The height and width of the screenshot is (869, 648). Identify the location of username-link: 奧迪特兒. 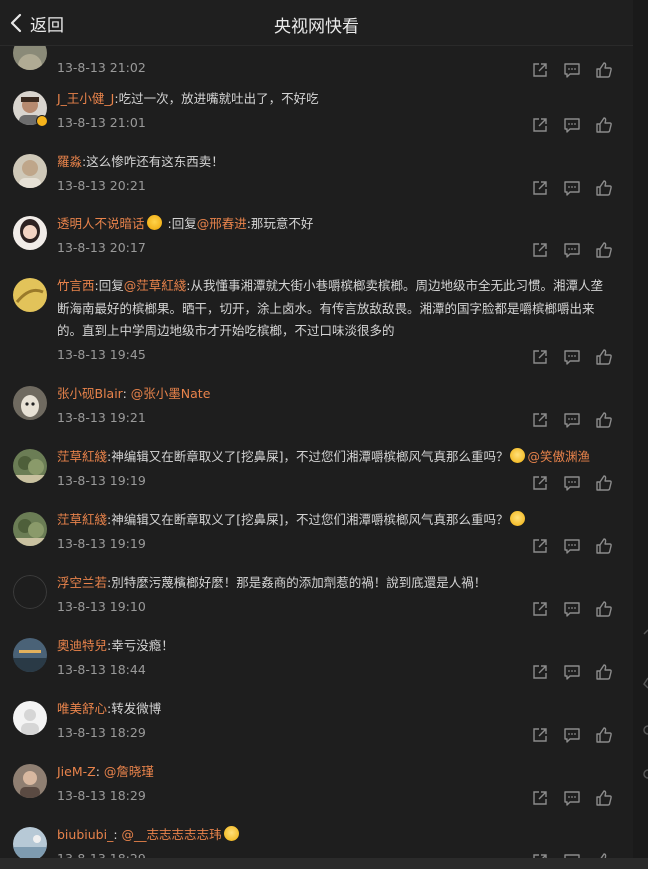
(82, 645).